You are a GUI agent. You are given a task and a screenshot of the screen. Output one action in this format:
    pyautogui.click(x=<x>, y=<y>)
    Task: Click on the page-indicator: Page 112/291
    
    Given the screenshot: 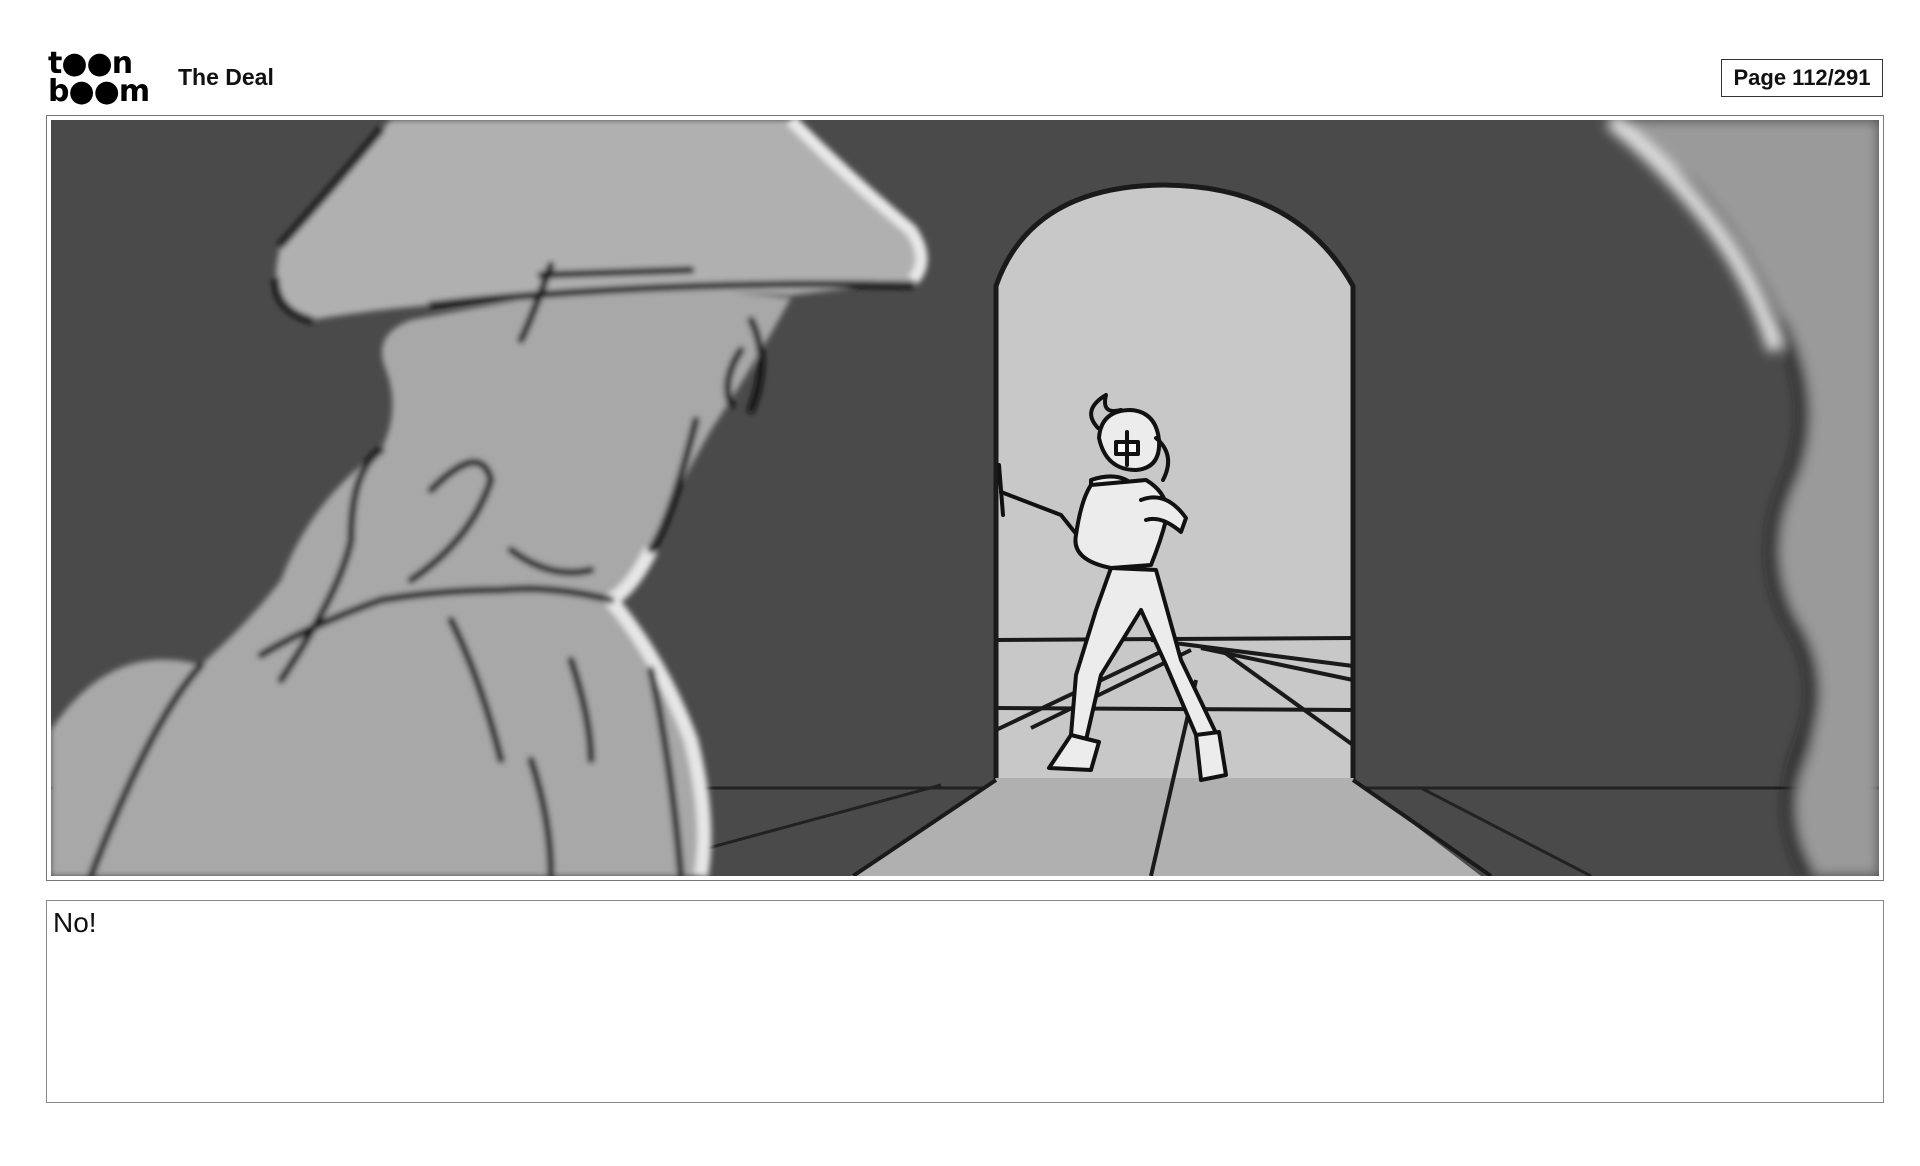 What is the action you would take?
    pyautogui.click(x=1802, y=78)
    